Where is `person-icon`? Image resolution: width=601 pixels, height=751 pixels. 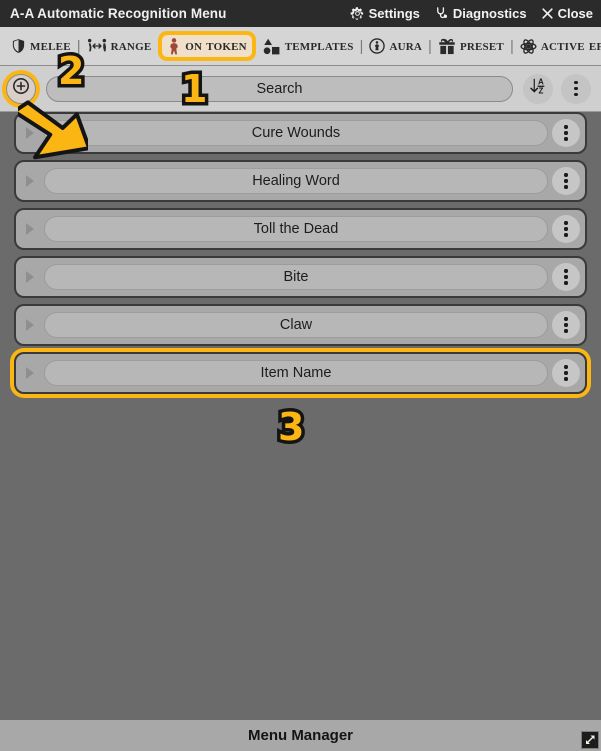 person-icon is located at coordinates (174, 46).